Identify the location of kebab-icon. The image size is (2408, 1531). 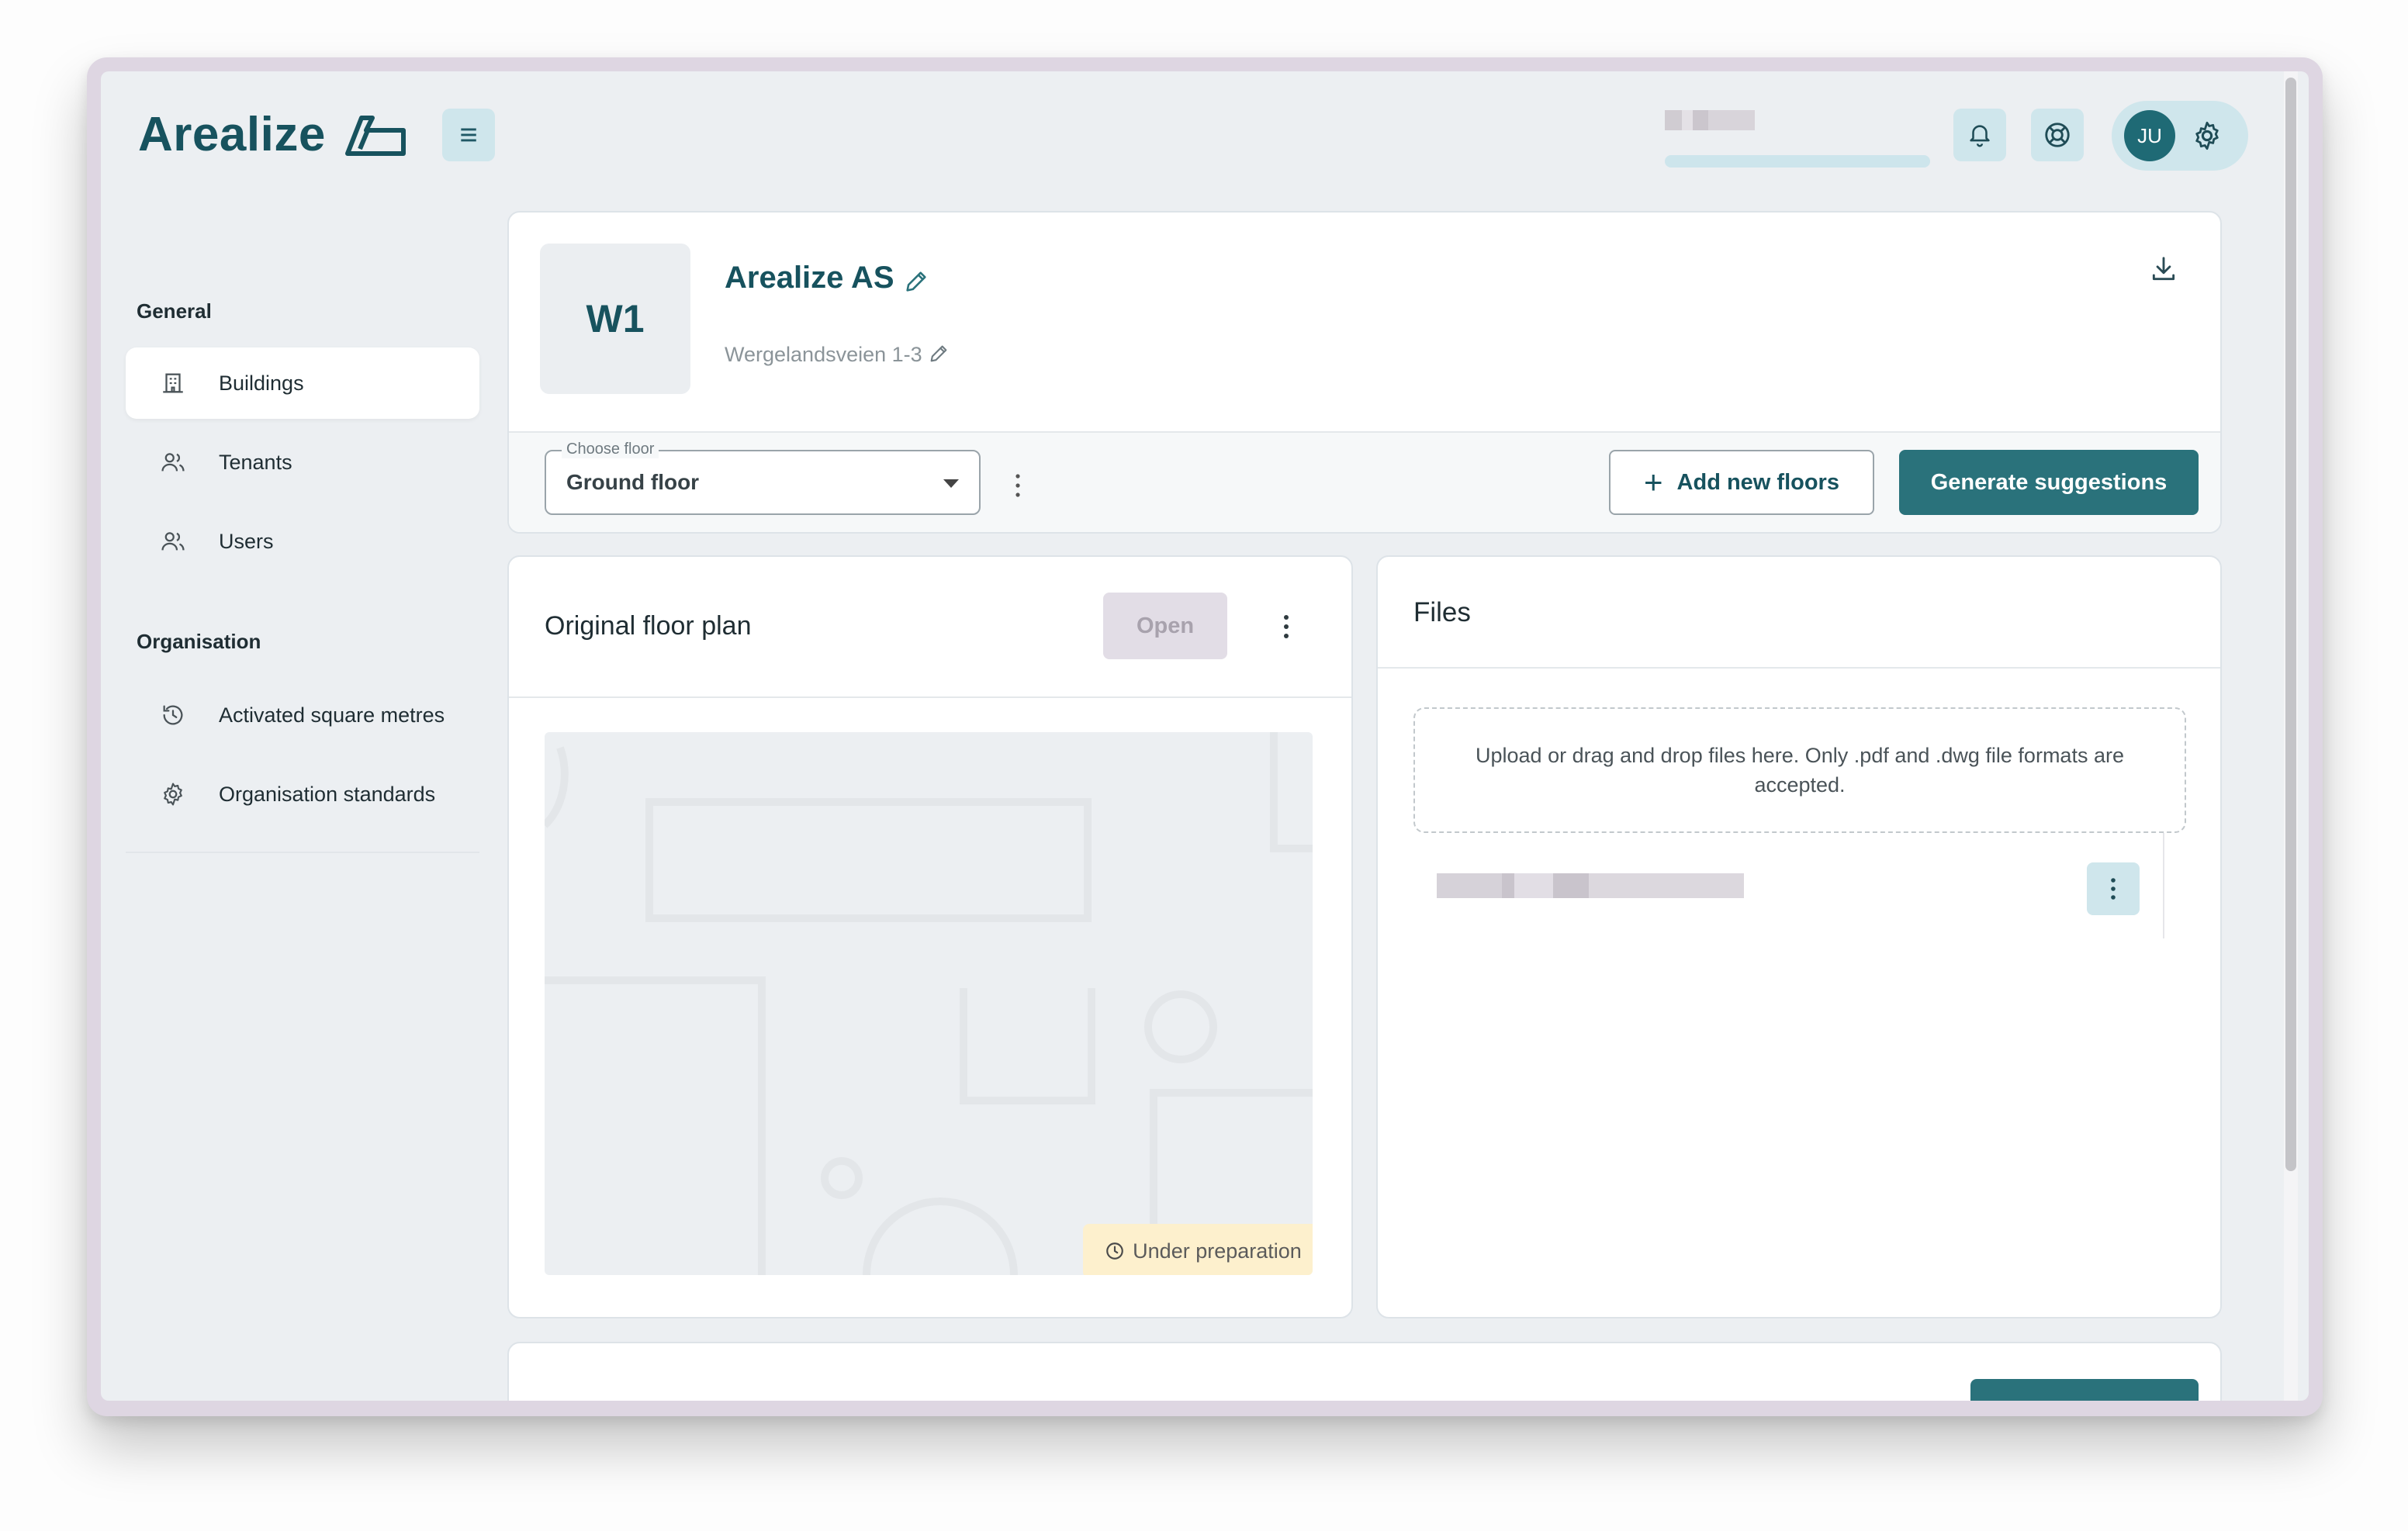
(2113, 889).